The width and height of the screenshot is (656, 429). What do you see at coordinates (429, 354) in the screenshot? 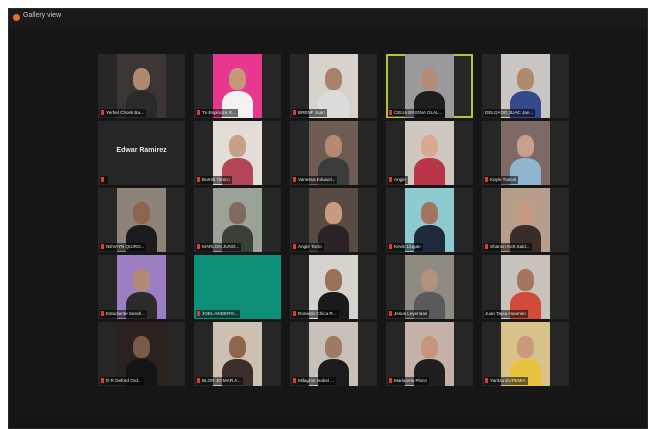
I see `participant-tile: Marianela Pinco` at bounding box center [429, 354].